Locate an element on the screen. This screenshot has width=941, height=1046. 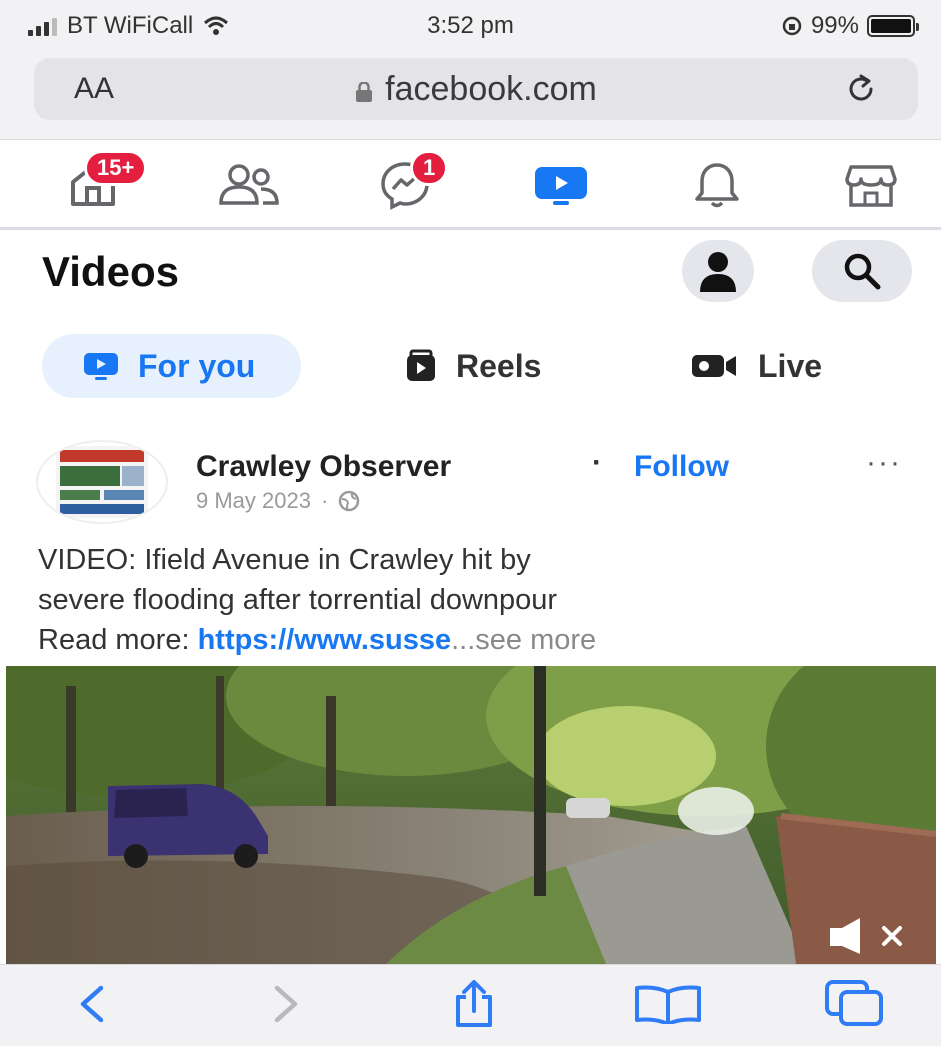
battery-percent: 99% is located at coordinates (834, 25).